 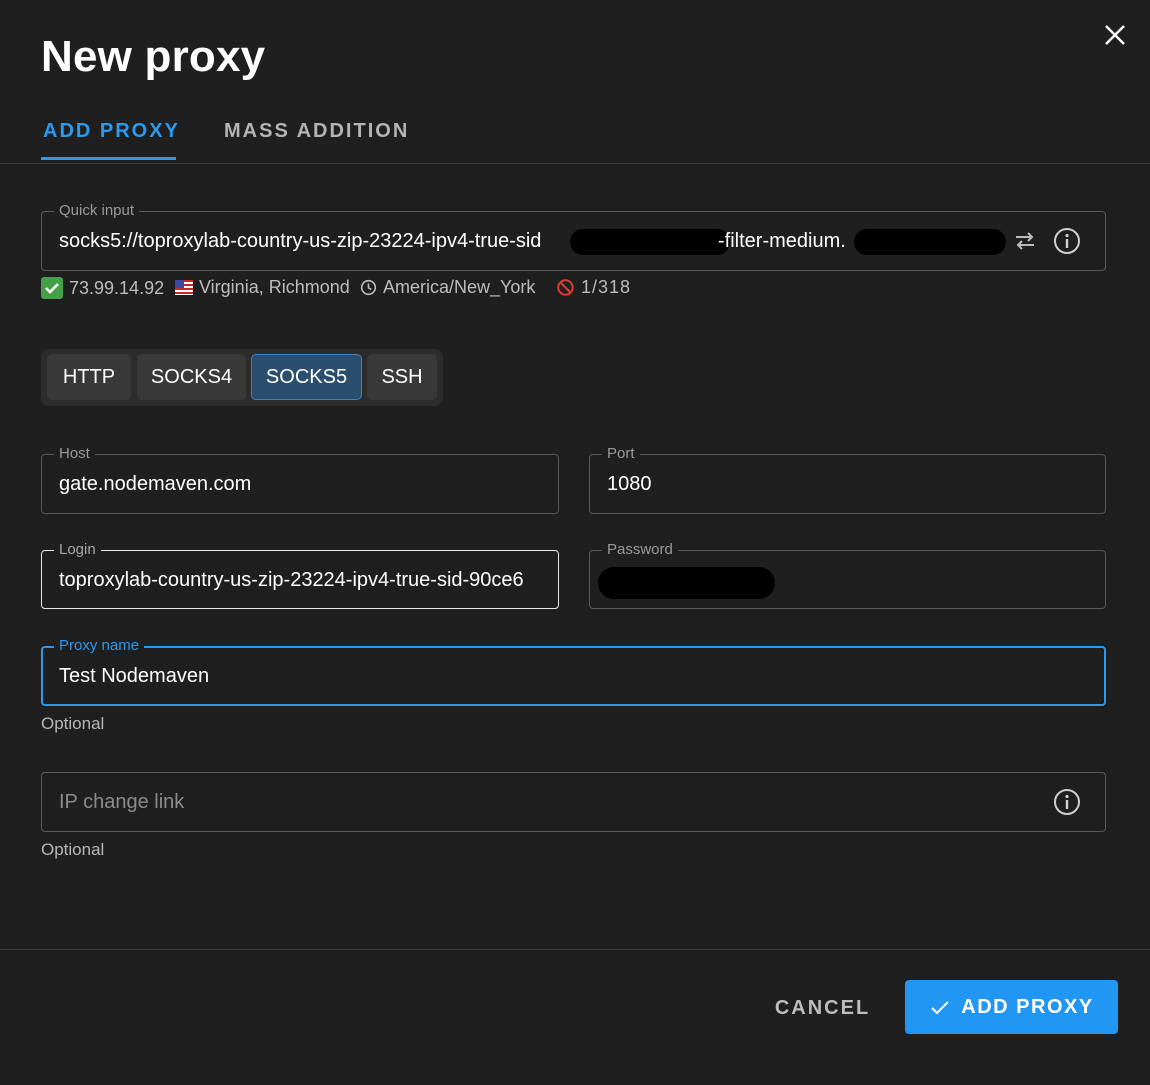 What do you see at coordinates (402, 377) in the screenshot?
I see `protocol-ssh-button: SSH` at bounding box center [402, 377].